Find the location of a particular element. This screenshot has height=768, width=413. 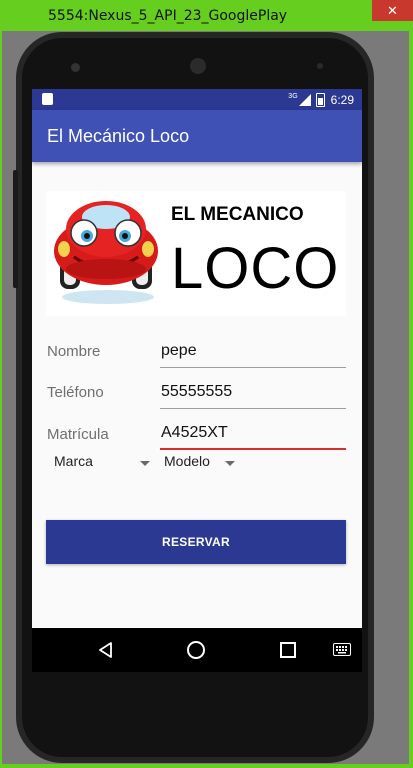

matricula-input: A4525XT is located at coordinates (253, 437).